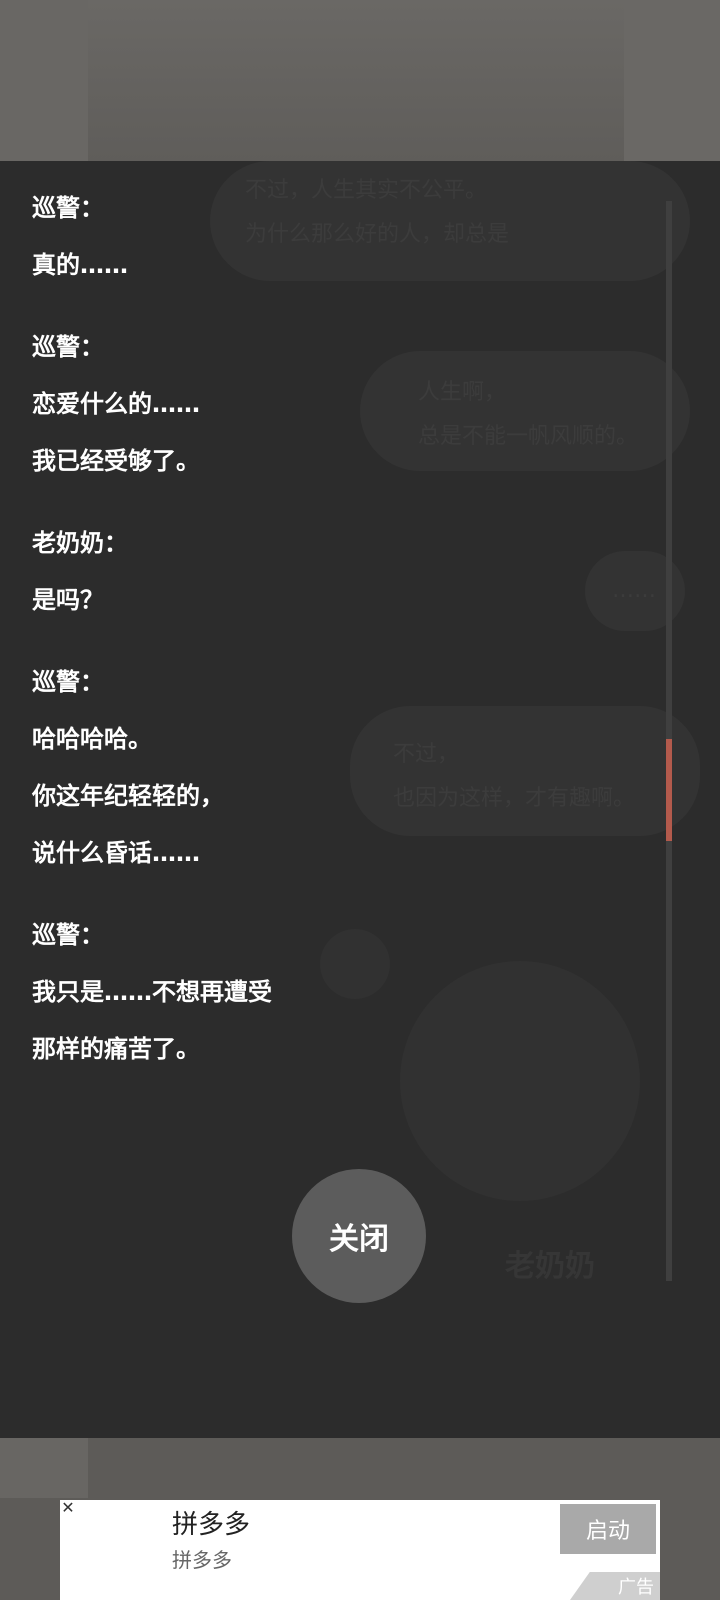  I want to click on ad-launch-button: 启动, so click(608, 1529).